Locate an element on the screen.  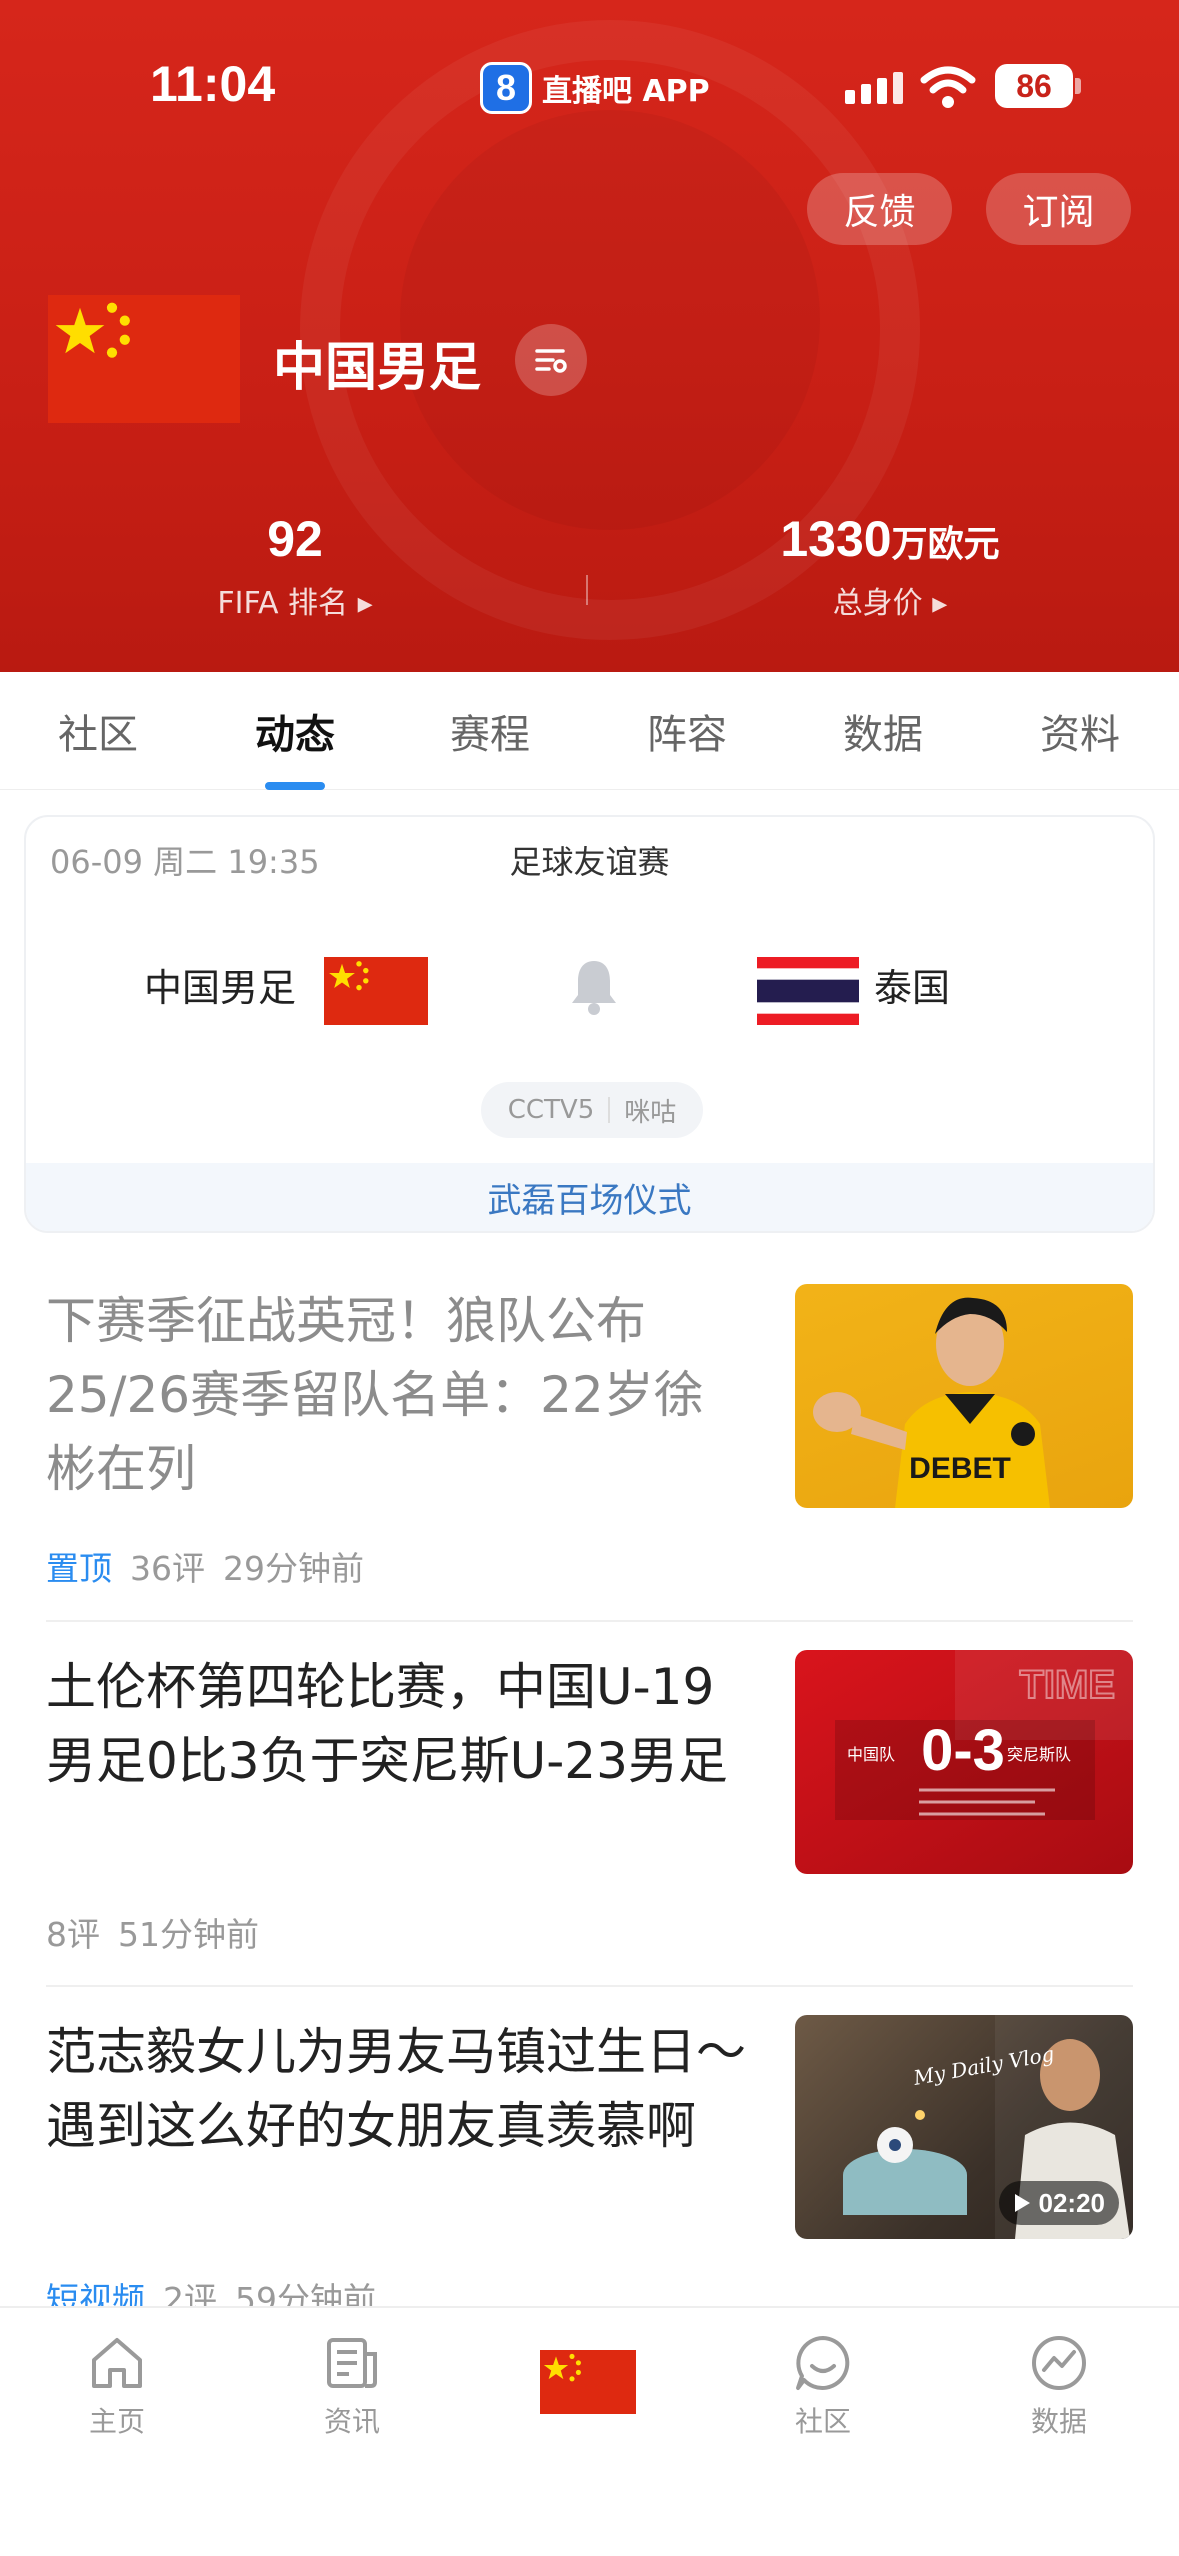
comment-count: 8评 is located at coordinates (73, 1934).